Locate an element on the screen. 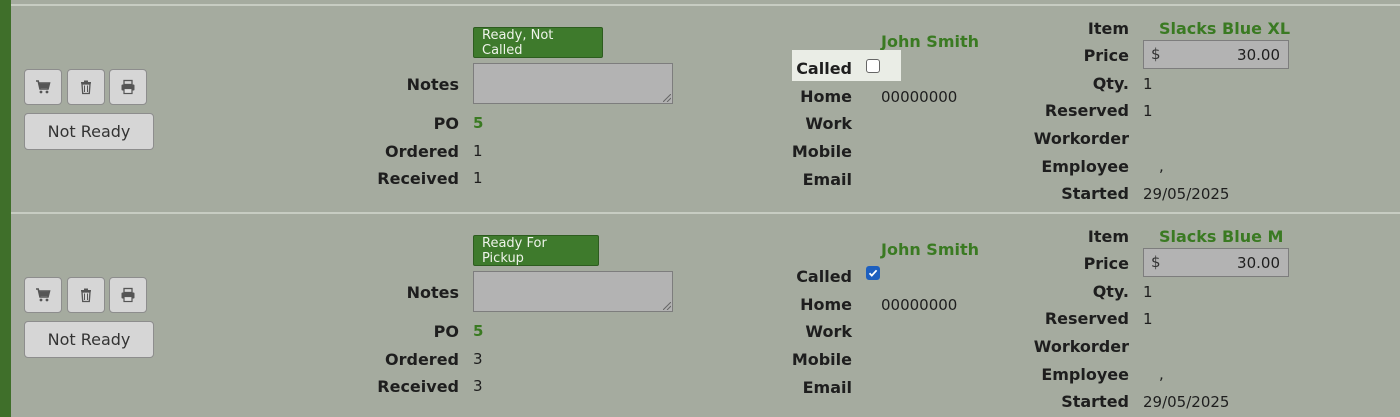 This screenshot has width=1400, height=417. received-value: 1 is located at coordinates (478, 178).